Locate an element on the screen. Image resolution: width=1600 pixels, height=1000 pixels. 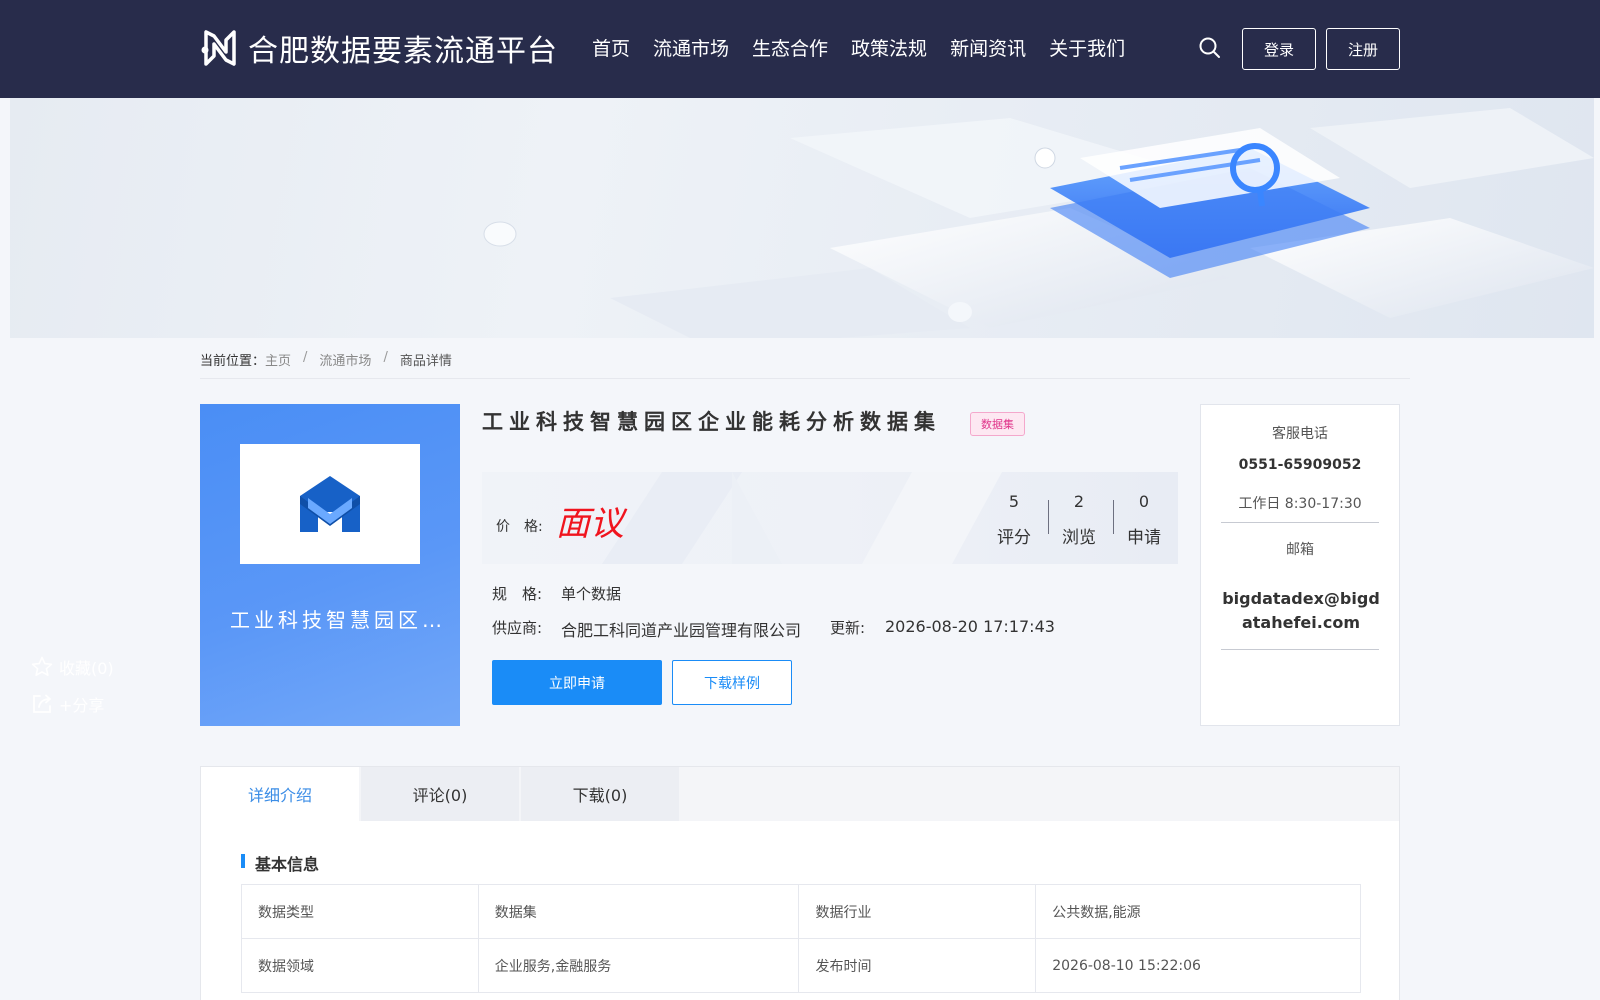
breadcrumb-prefix: 当前位置： is located at coordinates (233, 361).